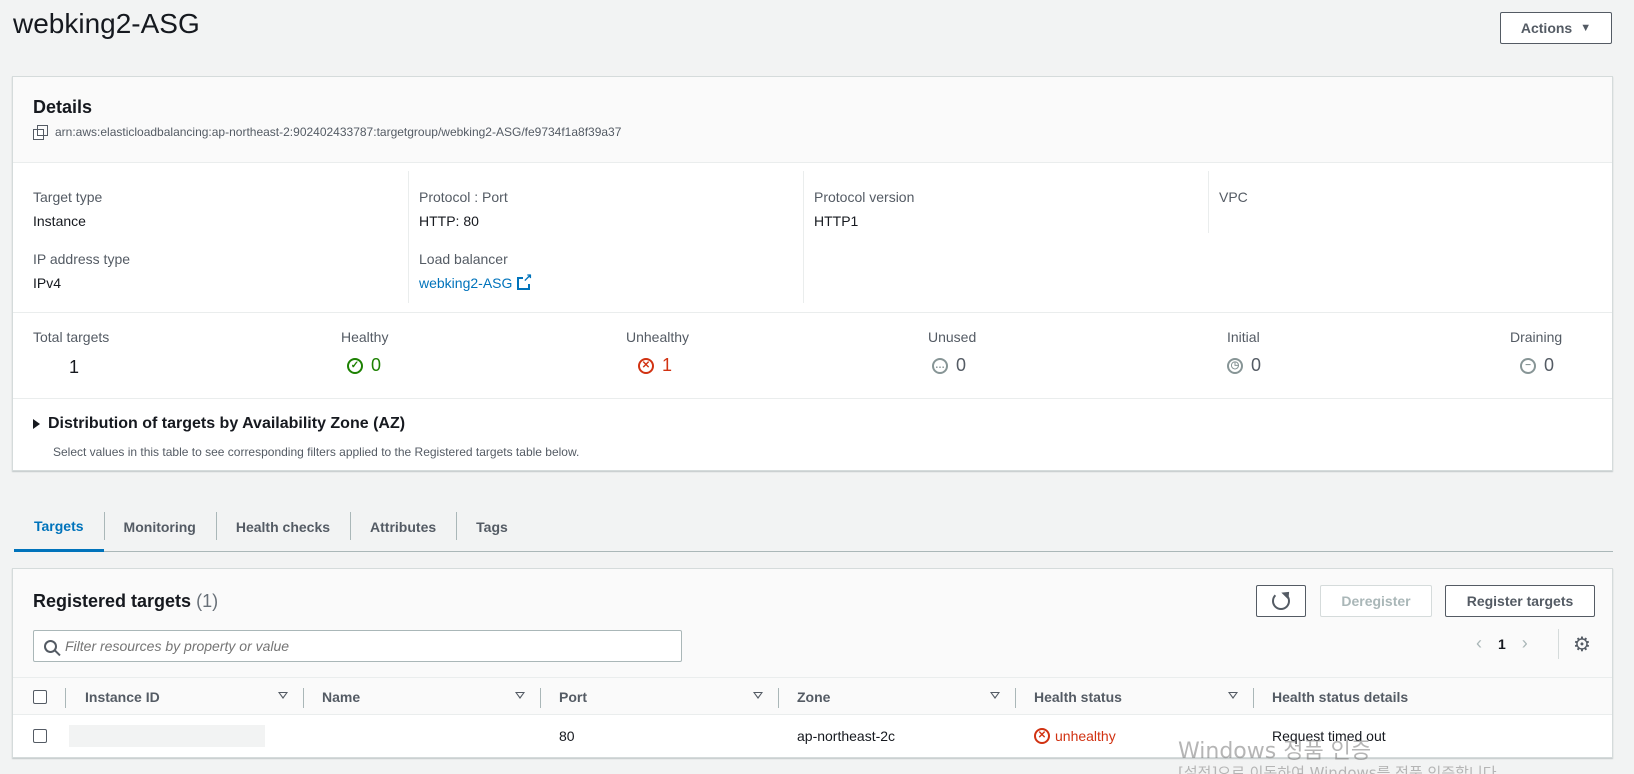  Describe the element at coordinates (47, 283) in the screenshot. I see `ip-type-value: IPv4` at that location.